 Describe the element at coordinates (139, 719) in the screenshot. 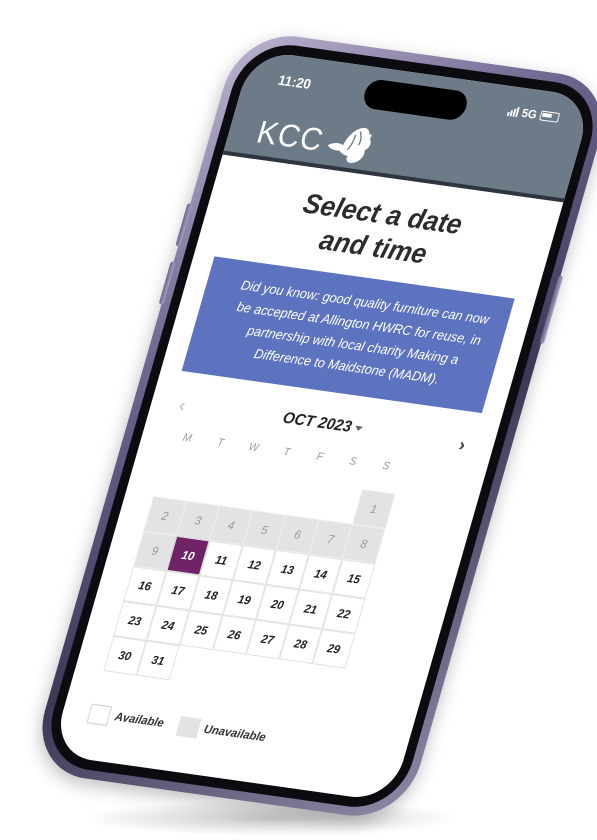

I see `legend-available-label: Available` at that location.